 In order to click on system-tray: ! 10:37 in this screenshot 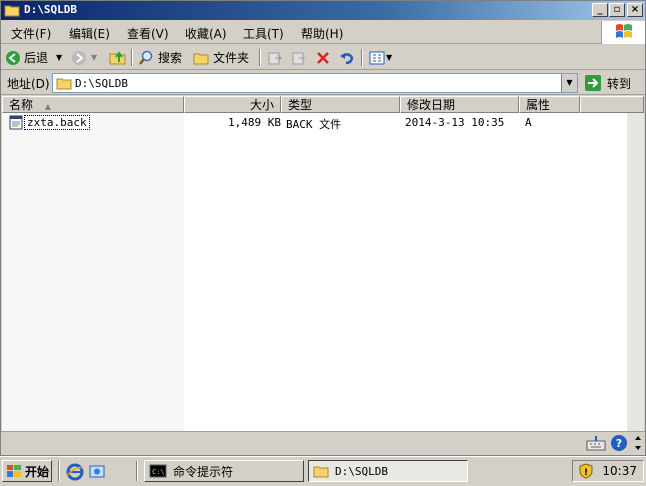, I will do `click(608, 471)`.